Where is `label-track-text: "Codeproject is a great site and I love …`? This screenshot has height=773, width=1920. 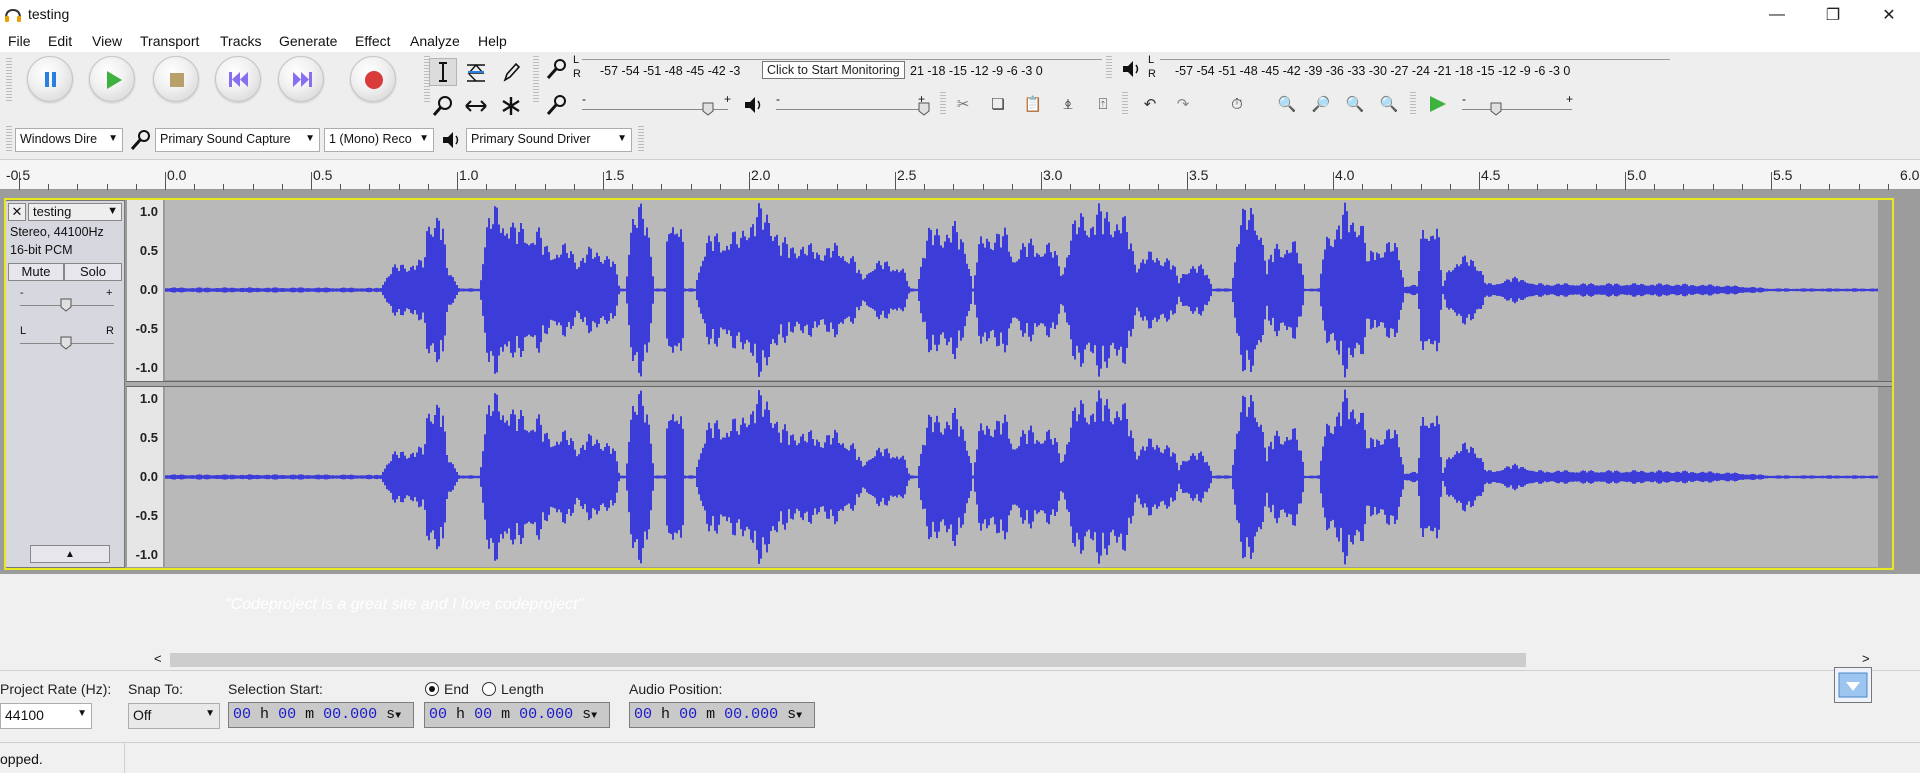
label-track-text: "Codeproject is a great site and I love … is located at coordinates (404, 605).